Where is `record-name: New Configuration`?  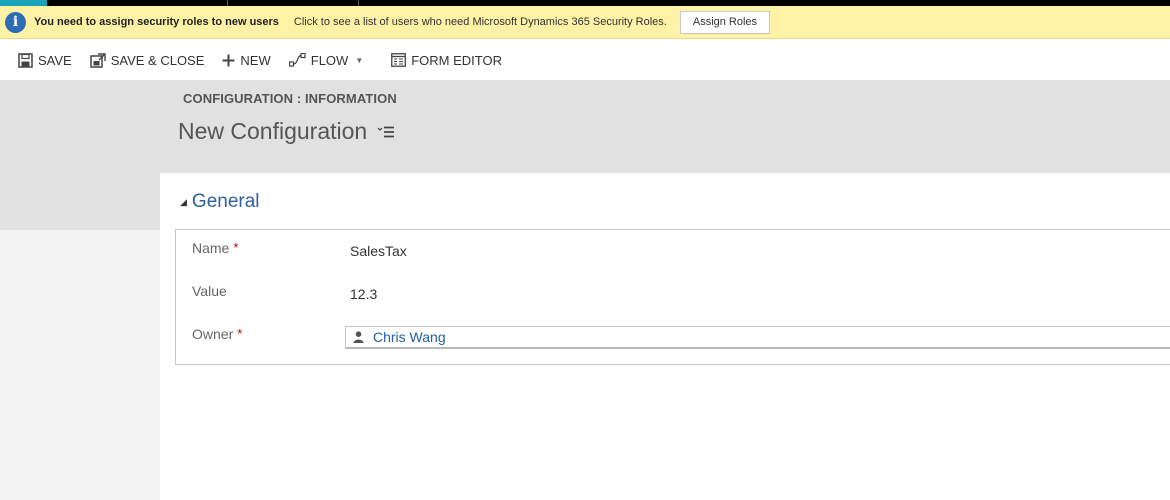
record-name: New Configuration is located at coordinates (273, 131).